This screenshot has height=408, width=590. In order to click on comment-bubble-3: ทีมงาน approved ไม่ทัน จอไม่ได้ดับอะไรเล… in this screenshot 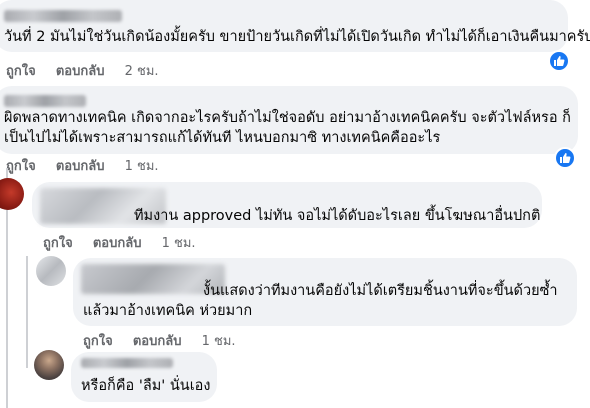, I will do `click(287, 205)`.